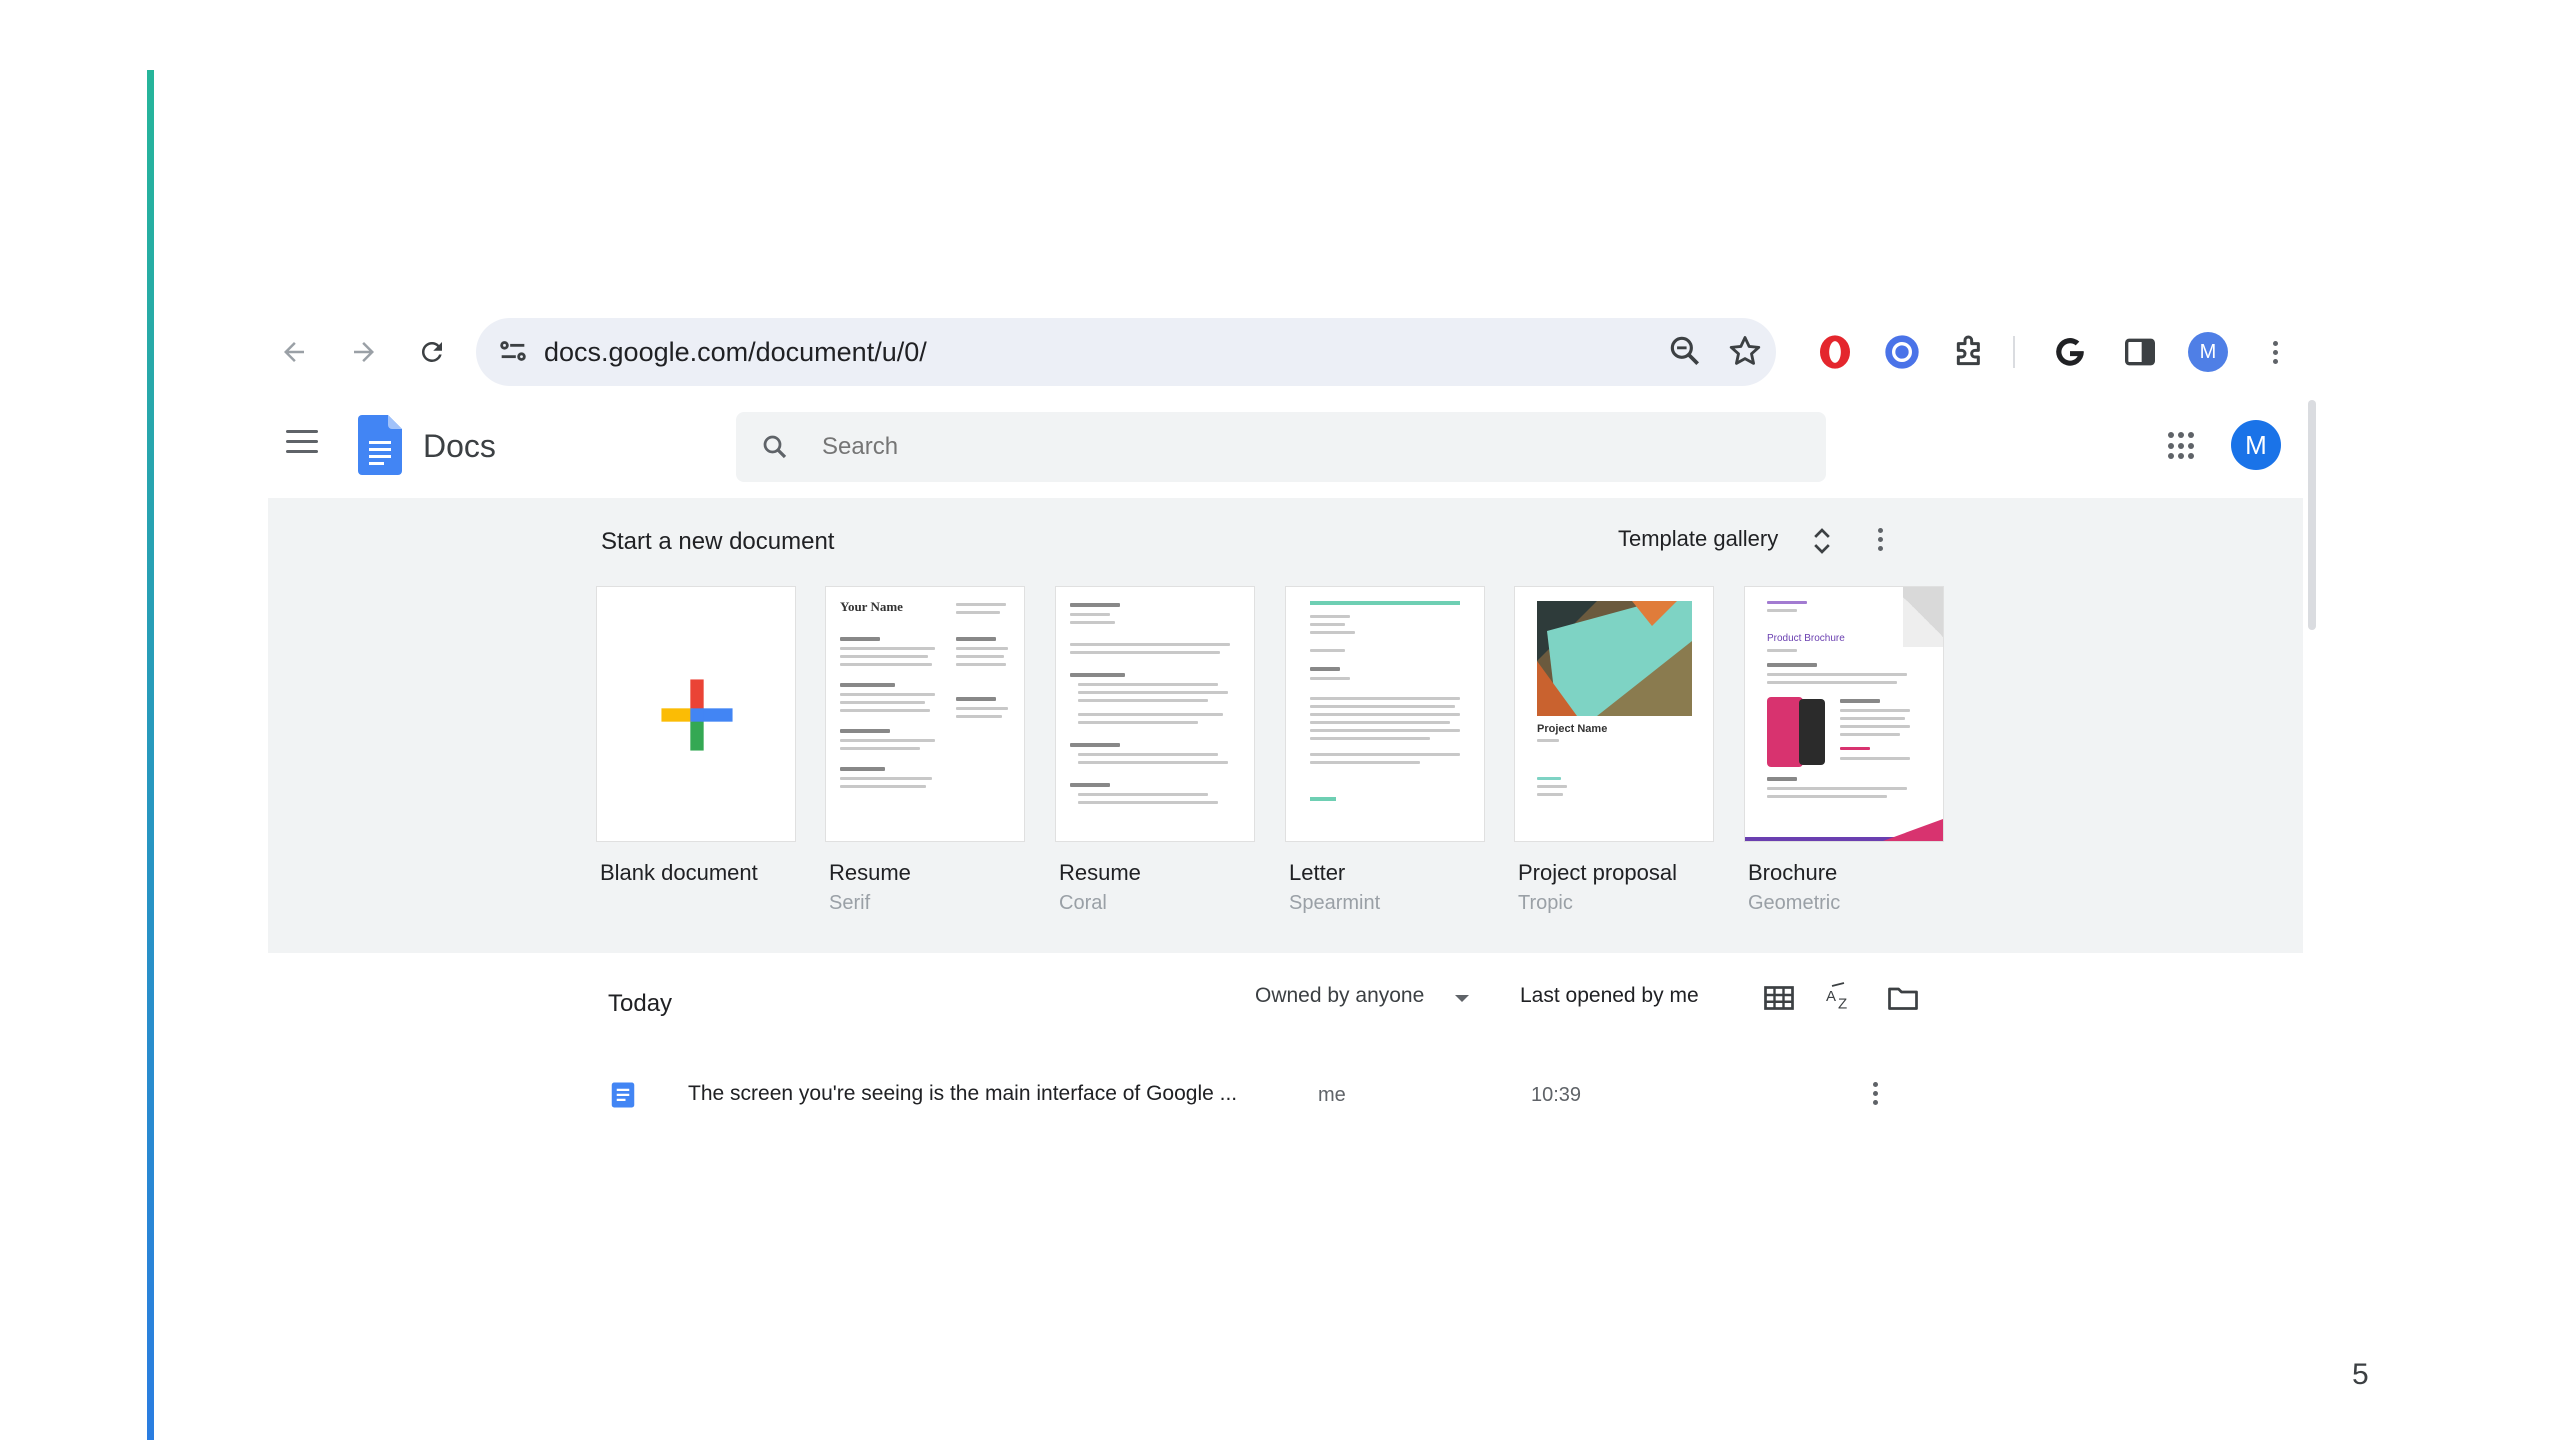 Image resolution: width=2560 pixels, height=1440 pixels. I want to click on search-icon, so click(775, 447).